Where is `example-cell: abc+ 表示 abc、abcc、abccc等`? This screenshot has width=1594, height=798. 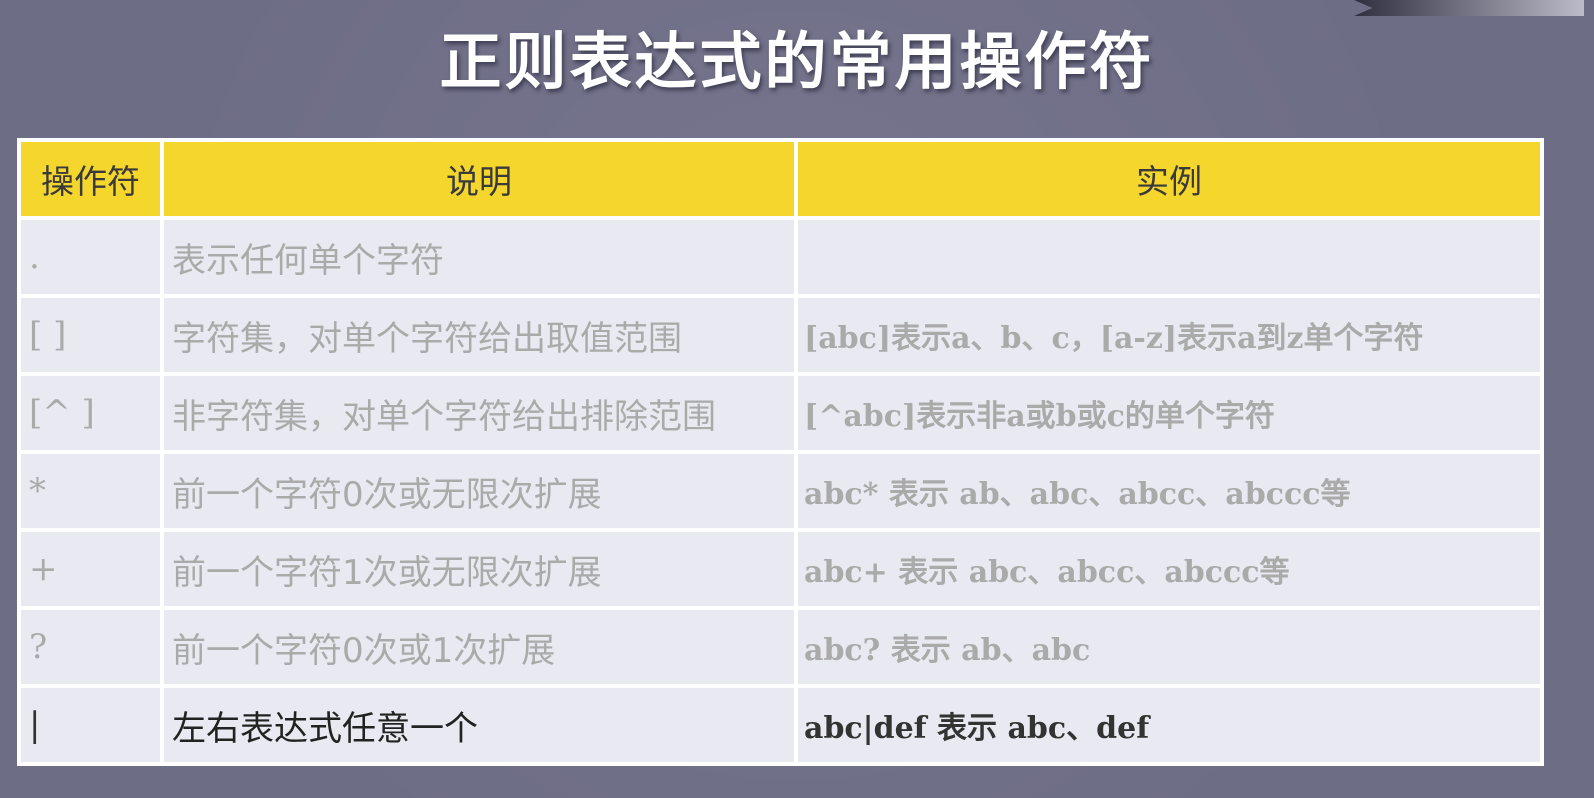 example-cell: abc+ 表示 abc、abcc、abccc等 is located at coordinates (1169, 569).